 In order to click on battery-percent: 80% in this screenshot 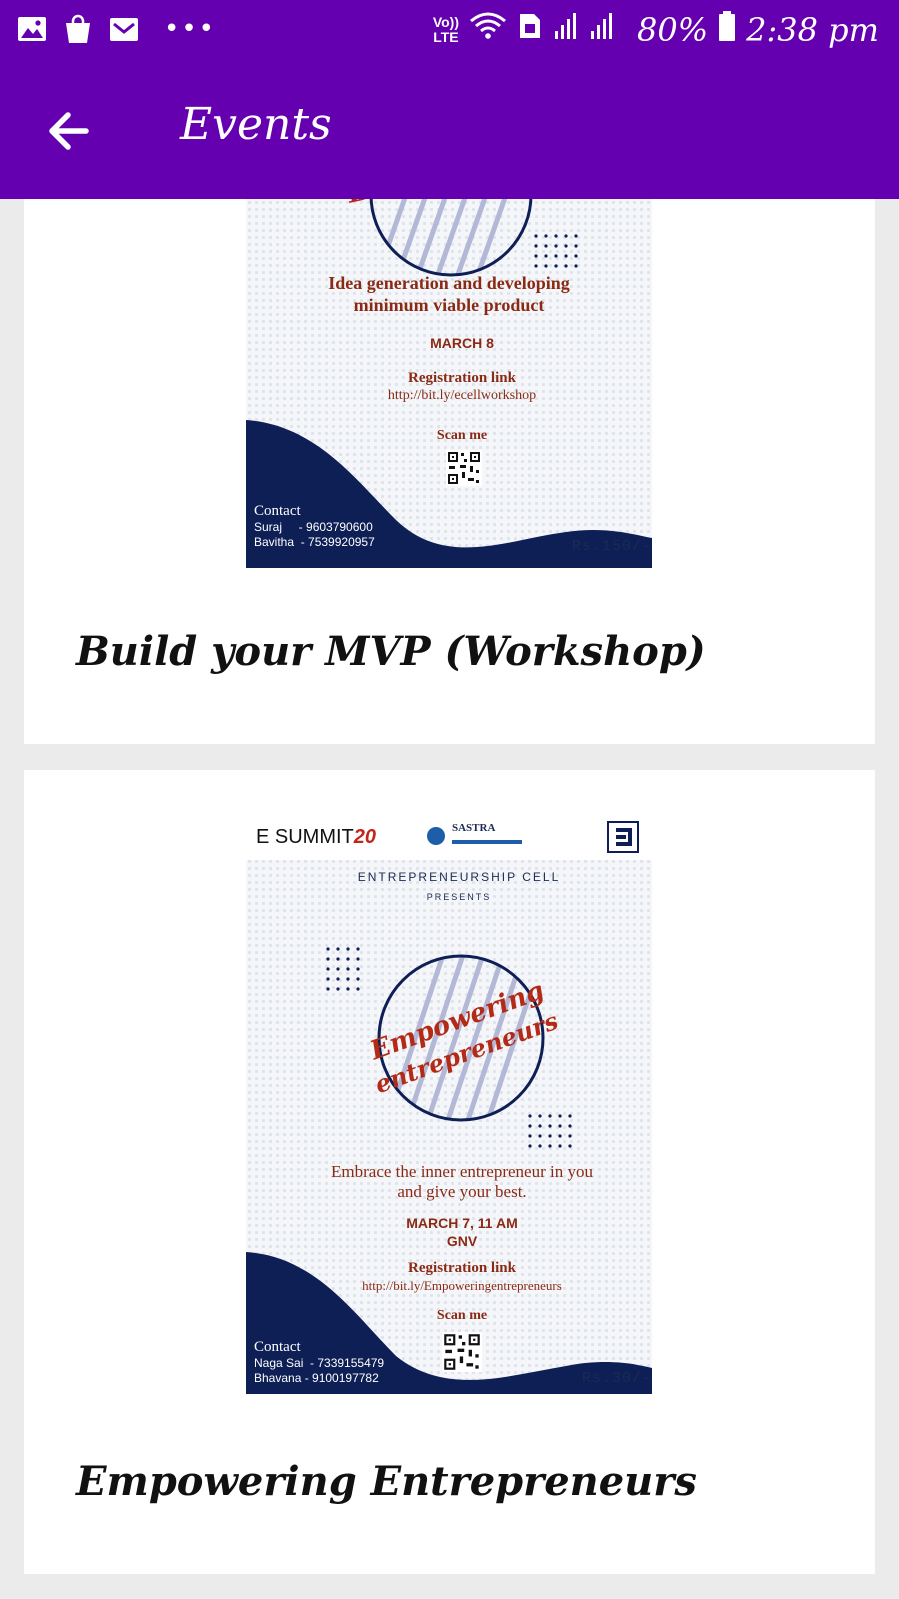, I will do `click(673, 30)`.